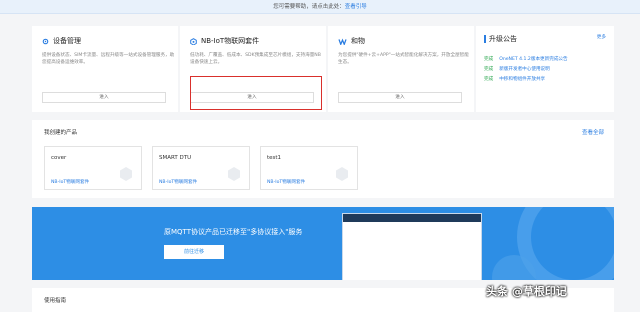  What do you see at coordinates (255, 59) in the screenshot?
I see `service-description: 低功耗、广覆盖、低成本、SDK预集成至芯片模组，支持海量NB设备快速上云。` at bounding box center [255, 59].